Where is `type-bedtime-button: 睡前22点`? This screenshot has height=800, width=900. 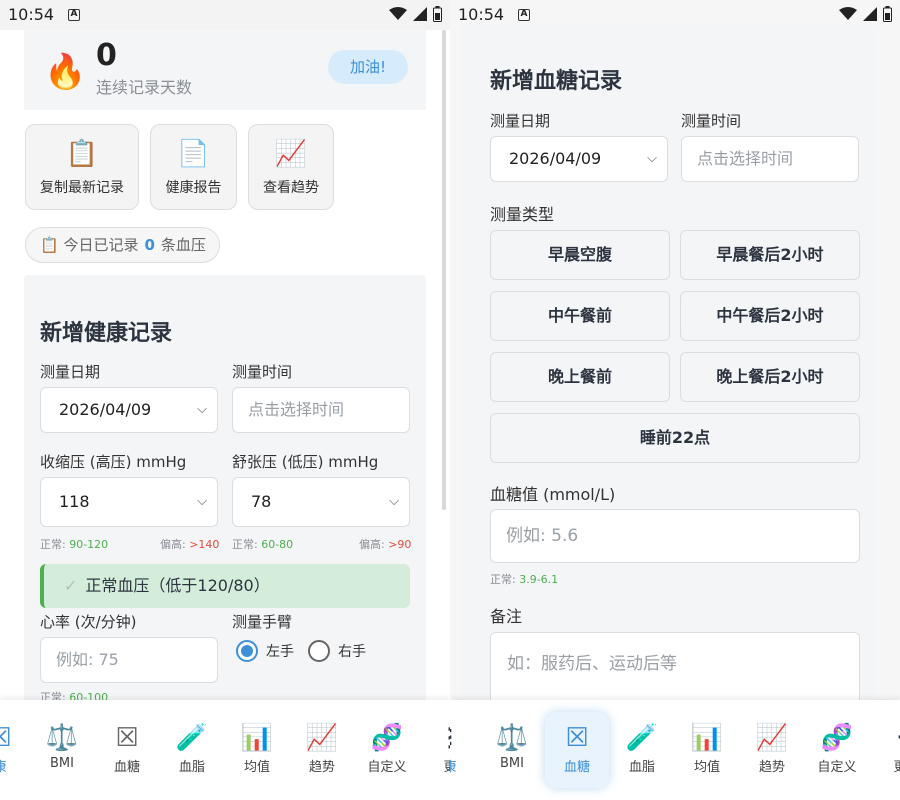 type-bedtime-button: 睡前22点 is located at coordinates (675, 438).